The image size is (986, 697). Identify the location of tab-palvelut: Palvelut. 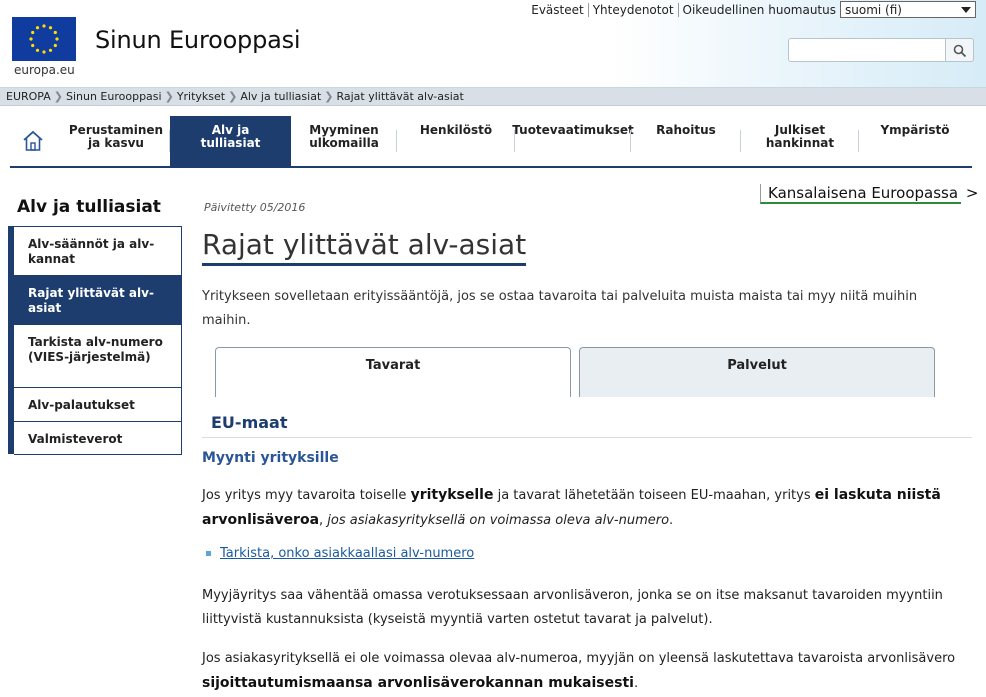
(757, 372).